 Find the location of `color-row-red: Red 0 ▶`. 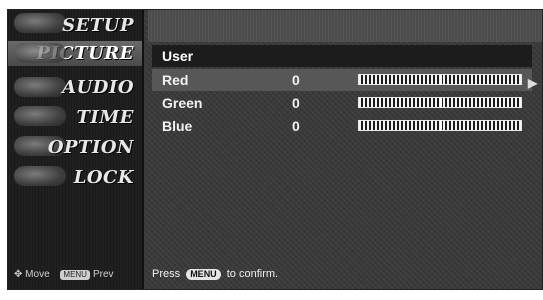

color-row-red: Red 0 ▶ is located at coordinates (344, 80).